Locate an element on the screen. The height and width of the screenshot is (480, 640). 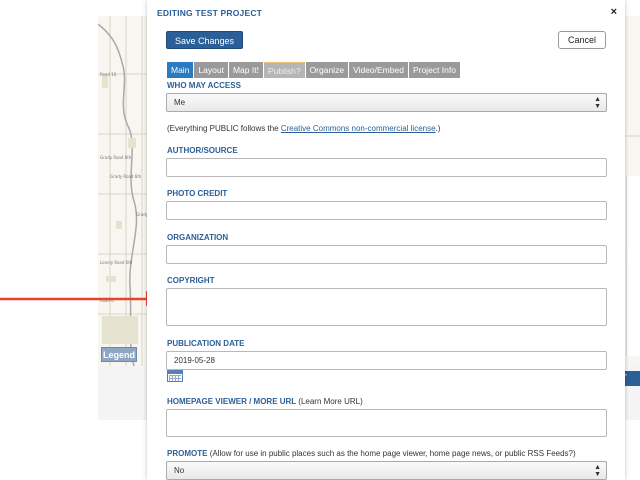
promote-value: No is located at coordinates (179, 470).